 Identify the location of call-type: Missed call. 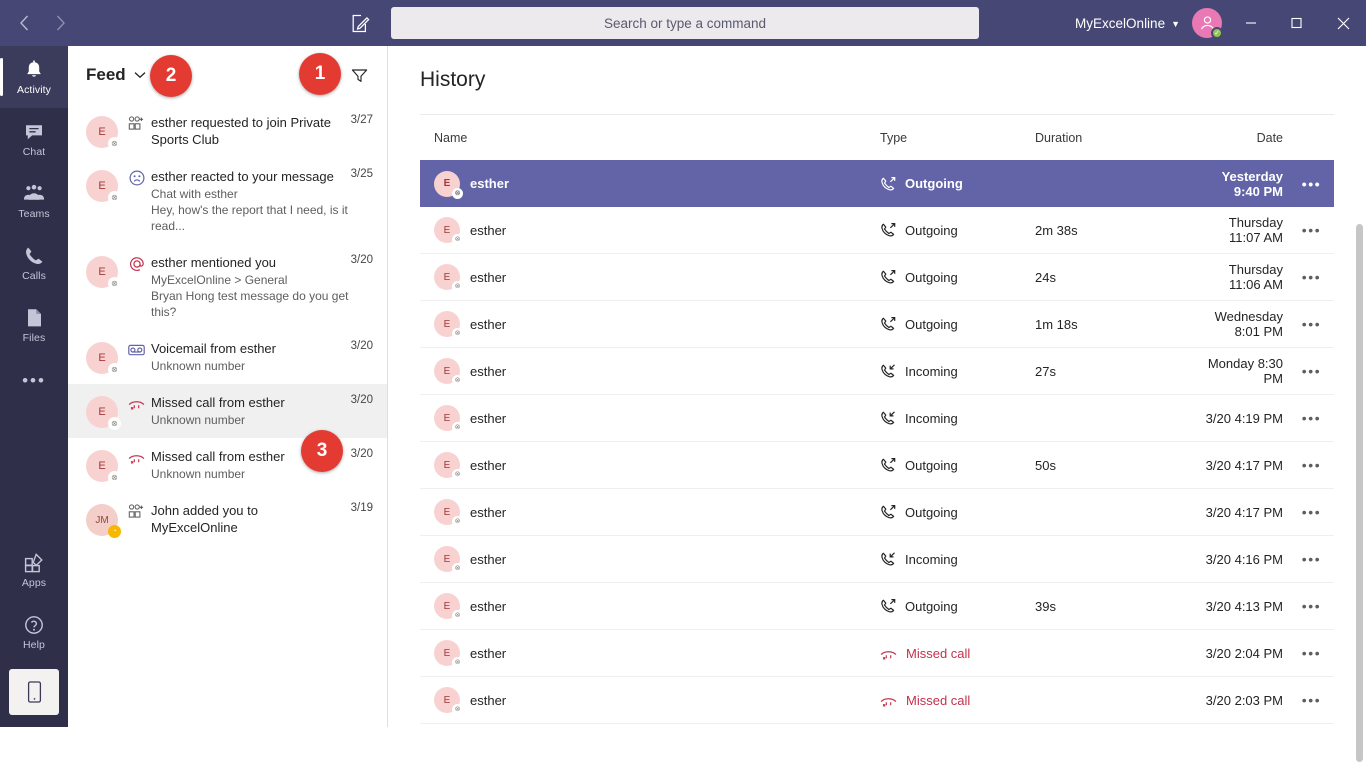
(957, 653).